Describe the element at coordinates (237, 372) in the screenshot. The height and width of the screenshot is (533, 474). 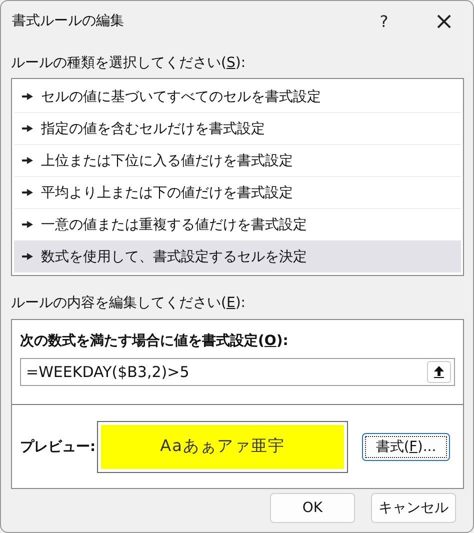
I see `formula-input-field: =WEEKDAY($B3,2)>5` at that location.